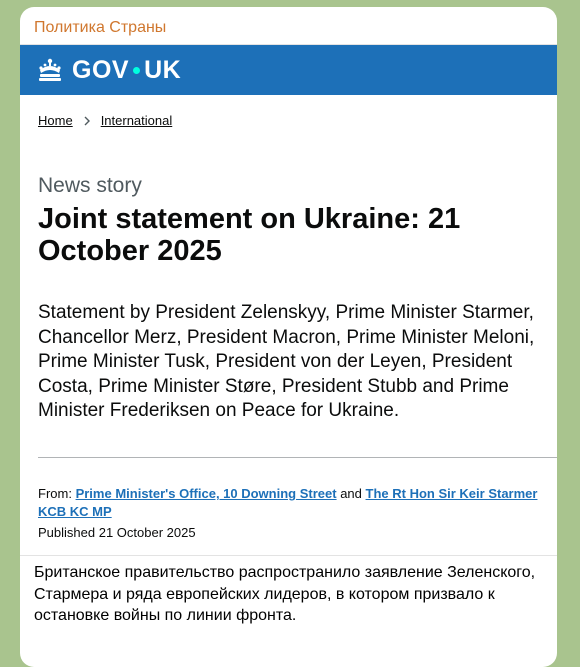  Describe the element at coordinates (87, 120) in the screenshot. I see `chevron-right-icon` at that location.